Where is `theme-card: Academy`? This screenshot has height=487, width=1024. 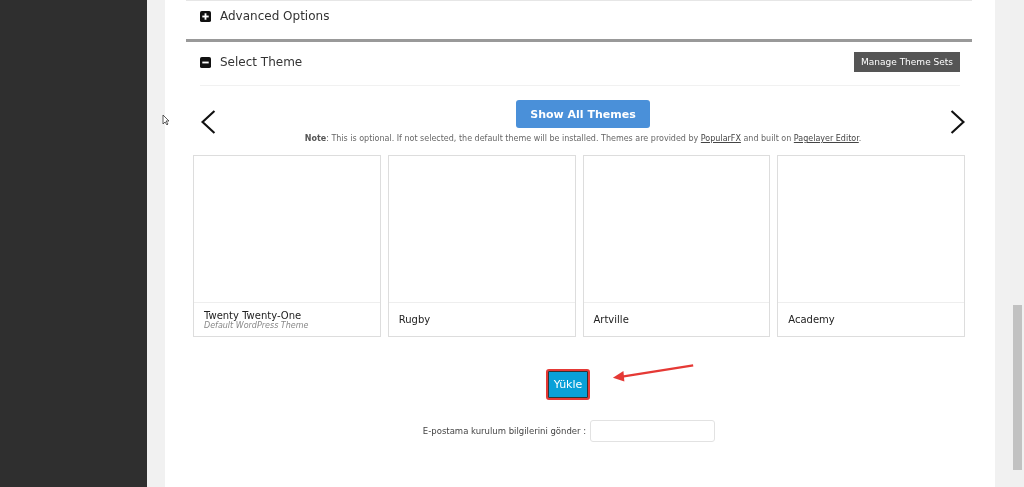
theme-card: Academy is located at coordinates (871, 246).